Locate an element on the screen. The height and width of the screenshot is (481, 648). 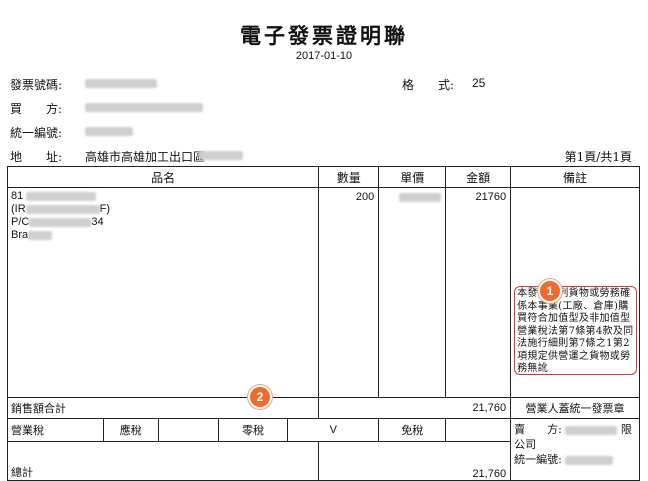
redacted-seller-tax-id is located at coordinates (589, 460).